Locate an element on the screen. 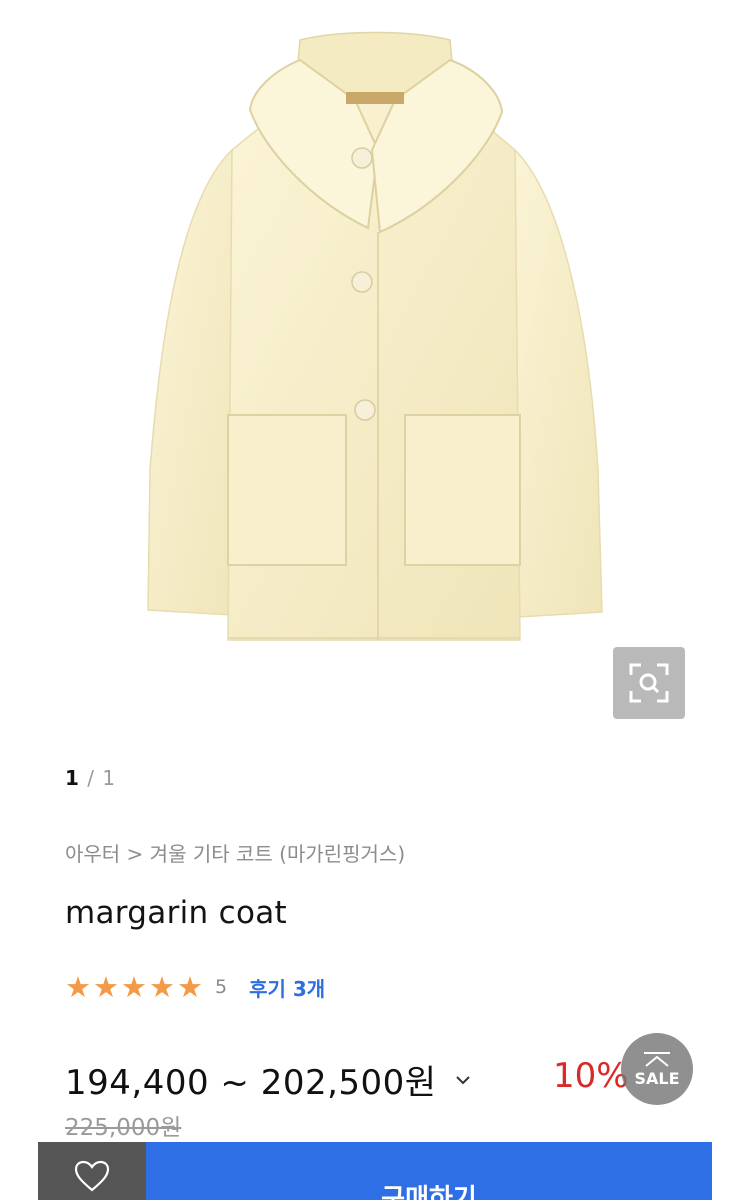 The width and height of the screenshot is (750, 1200). pager-total: / 1 is located at coordinates (102, 778).